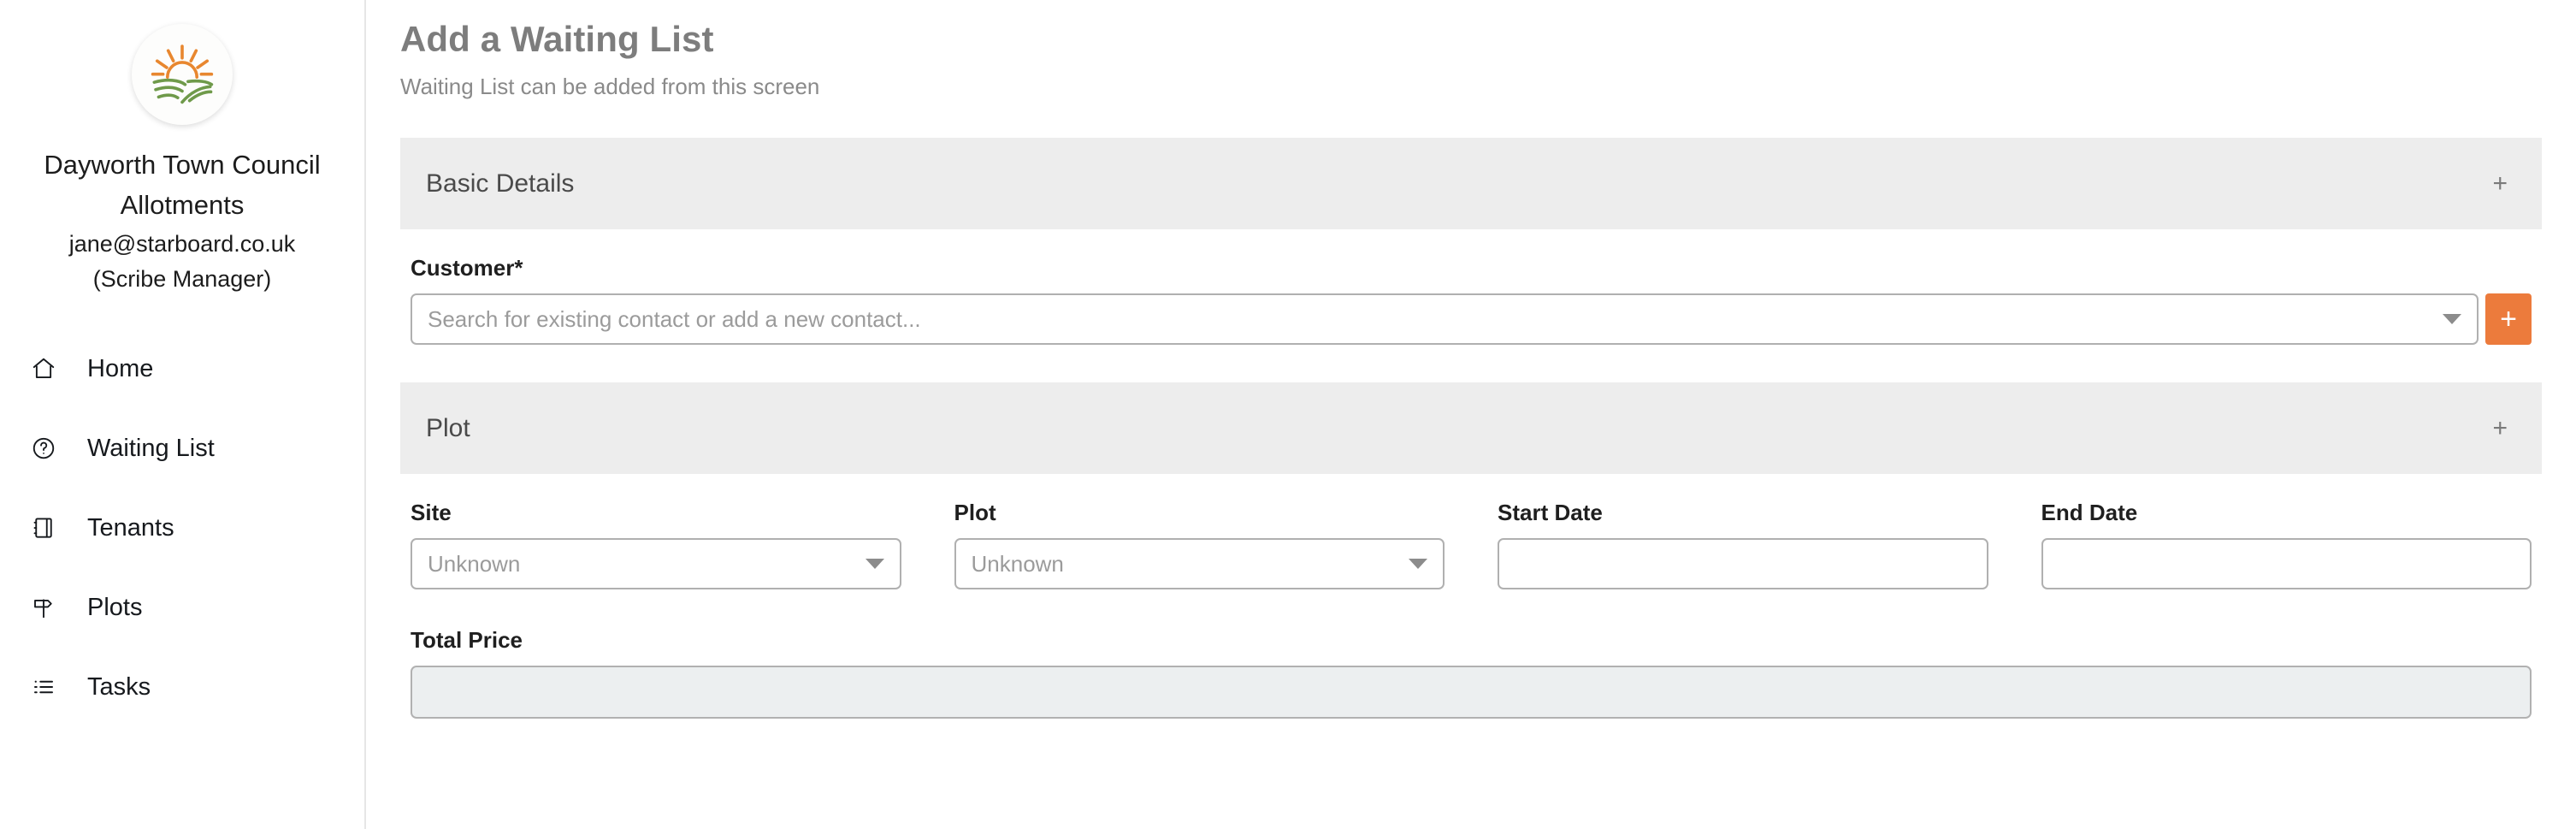 The height and width of the screenshot is (829, 2576). I want to click on sidebar-item-label: Waiting List, so click(151, 448).